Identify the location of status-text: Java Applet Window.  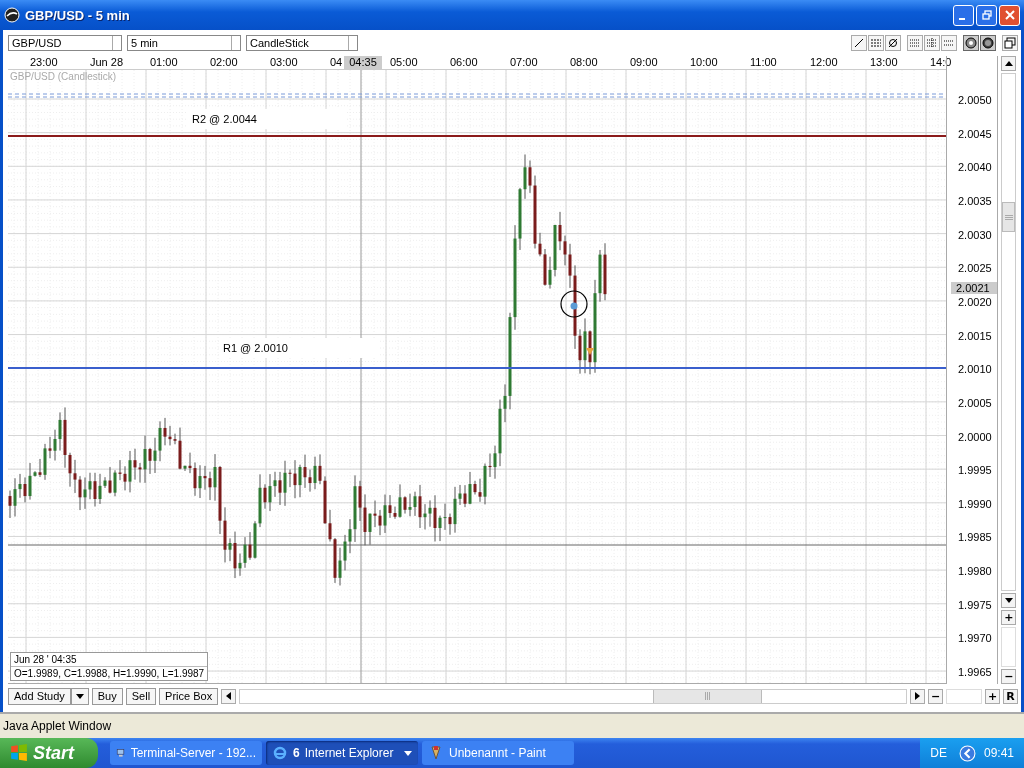
(57, 726).